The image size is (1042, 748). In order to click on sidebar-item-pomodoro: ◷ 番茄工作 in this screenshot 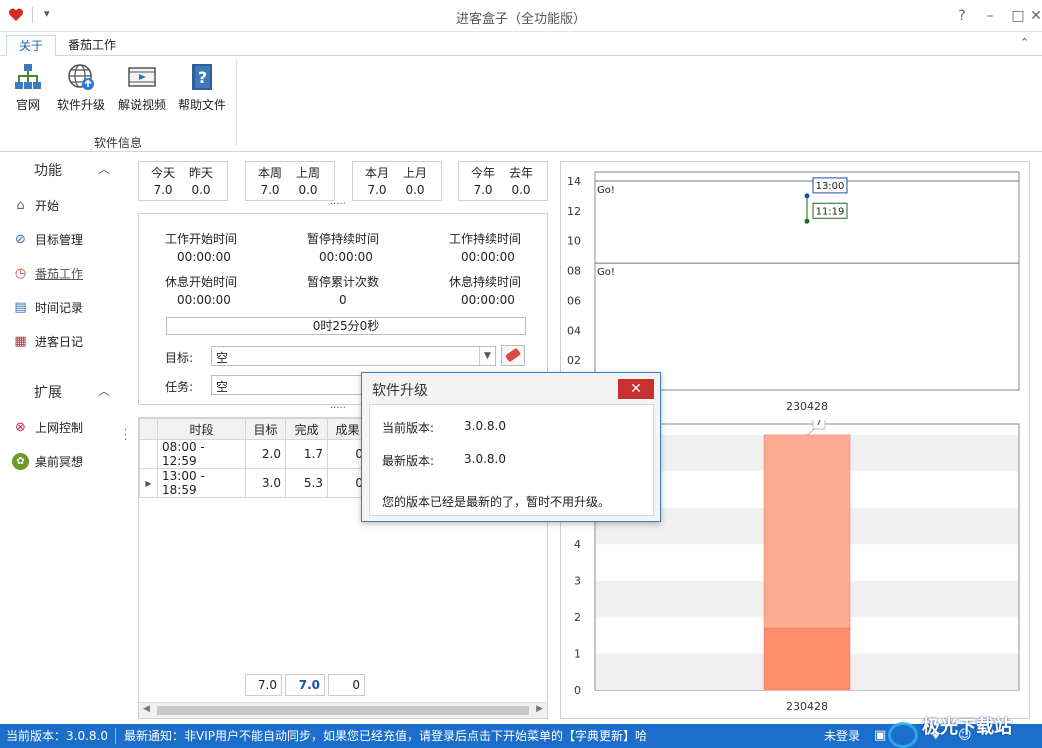, I will do `click(47, 273)`.